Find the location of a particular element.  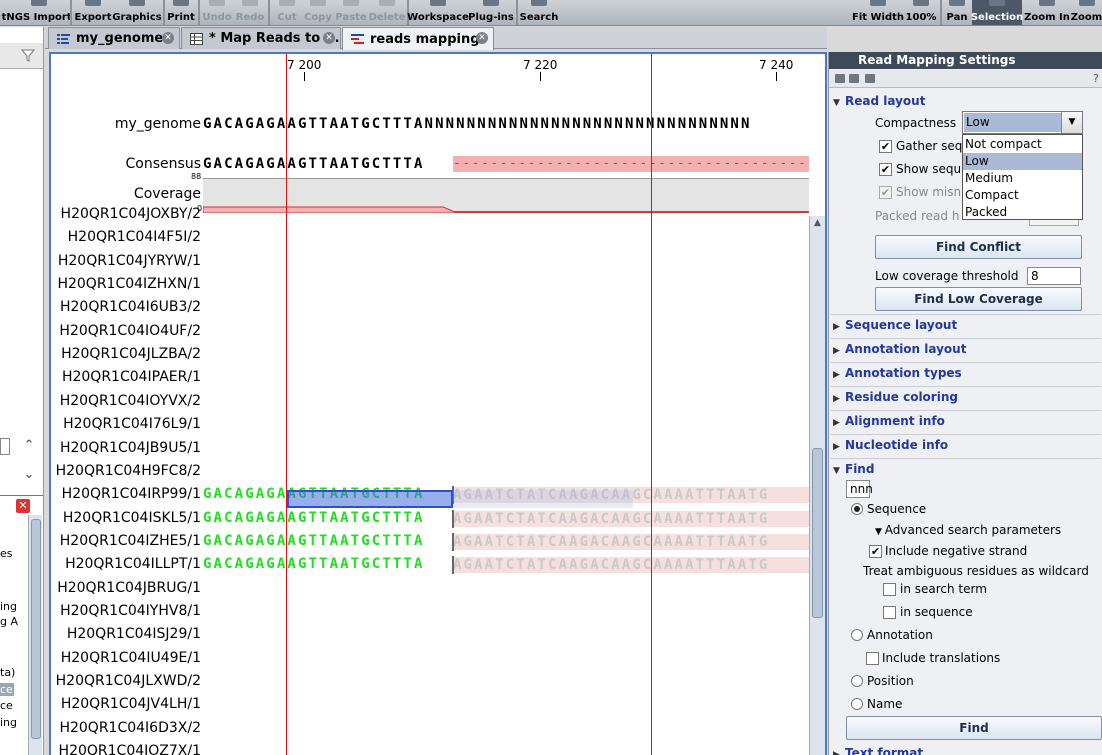

section-annotation-layout: ▶ Annotation layout is located at coordinates (899, 349).